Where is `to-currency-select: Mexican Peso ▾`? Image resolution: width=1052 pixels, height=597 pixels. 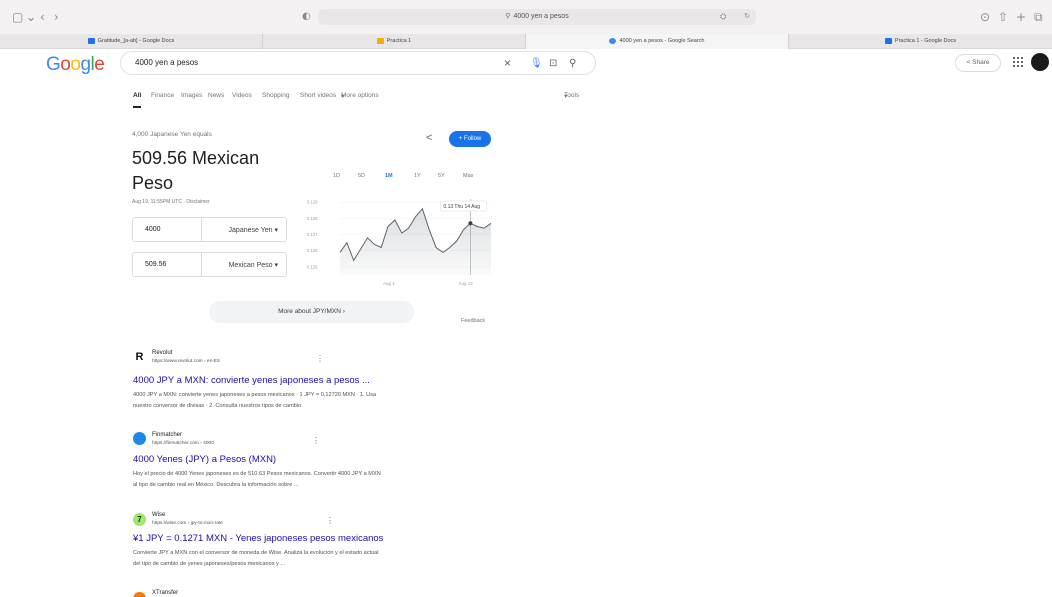
to-currency-select: Mexican Peso ▾ is located at coordinates (253, 265).